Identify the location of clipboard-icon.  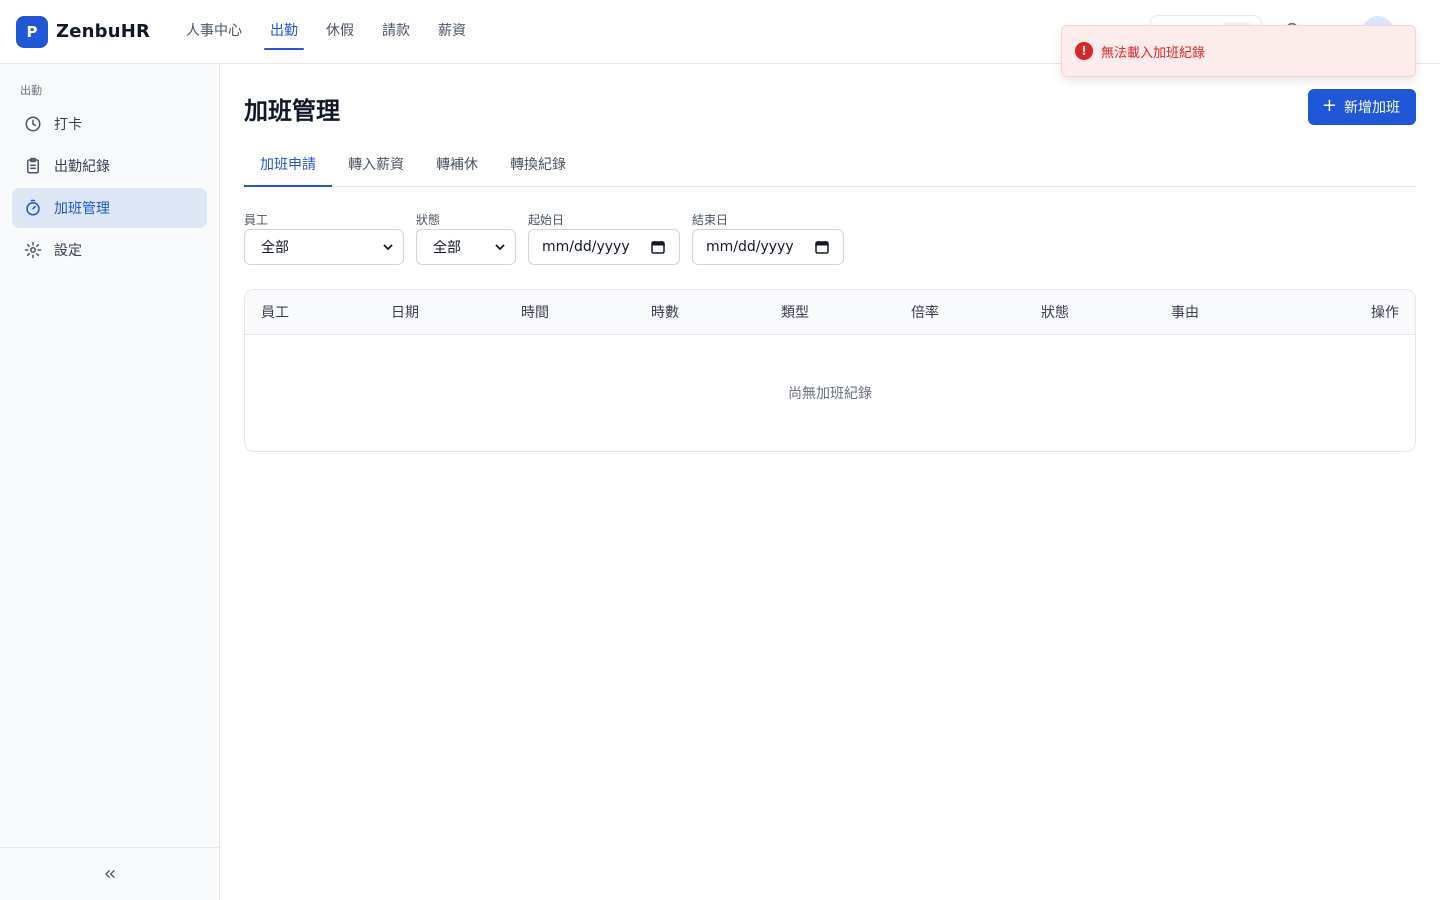
(33, 165).